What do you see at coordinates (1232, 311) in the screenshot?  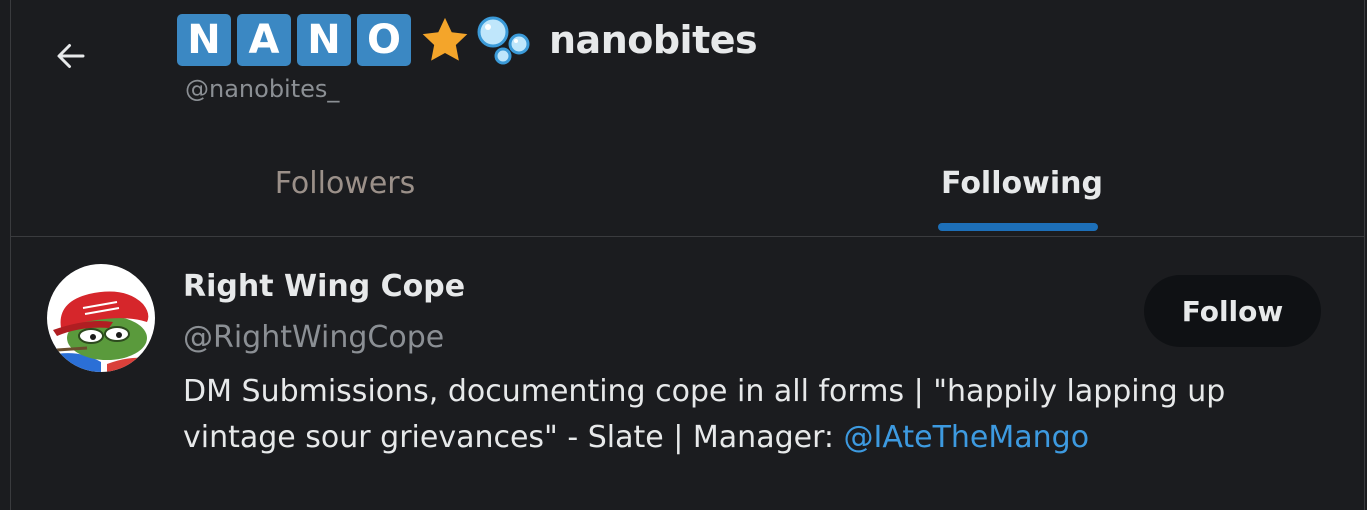 I see `follow-button: Follow` at bounding box center [1232, 311].